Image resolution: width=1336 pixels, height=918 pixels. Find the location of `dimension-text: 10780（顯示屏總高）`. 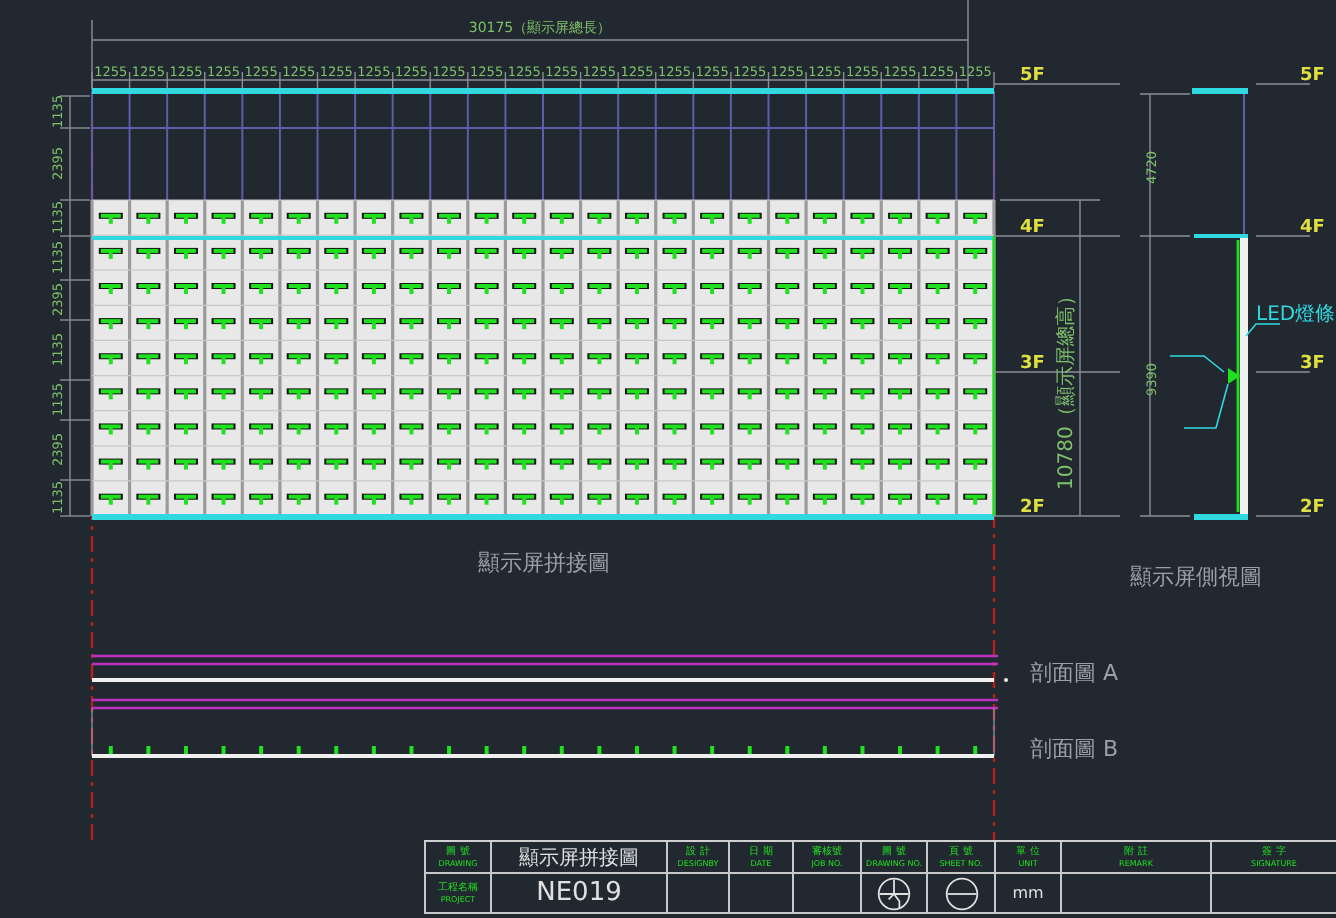

dimension-text: 10780（顯示屏總高） is located at coordinates (1067, 388).